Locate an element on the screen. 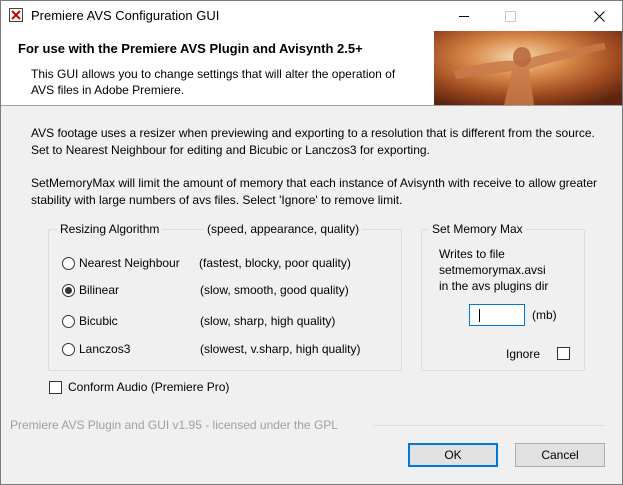 This screenshot has height=485, width=623. ignore-checkbox is located at coordinates (563, 353).